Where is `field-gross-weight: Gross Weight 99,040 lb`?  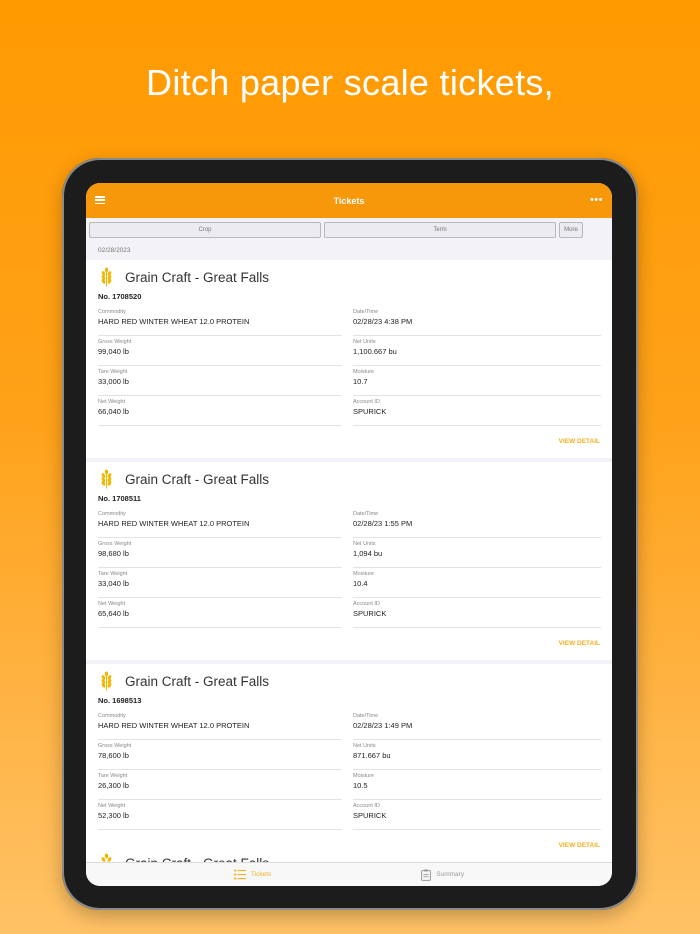
field-gross-weight: Gross Weight 99,040 lb is located at coordinates (220, 351).